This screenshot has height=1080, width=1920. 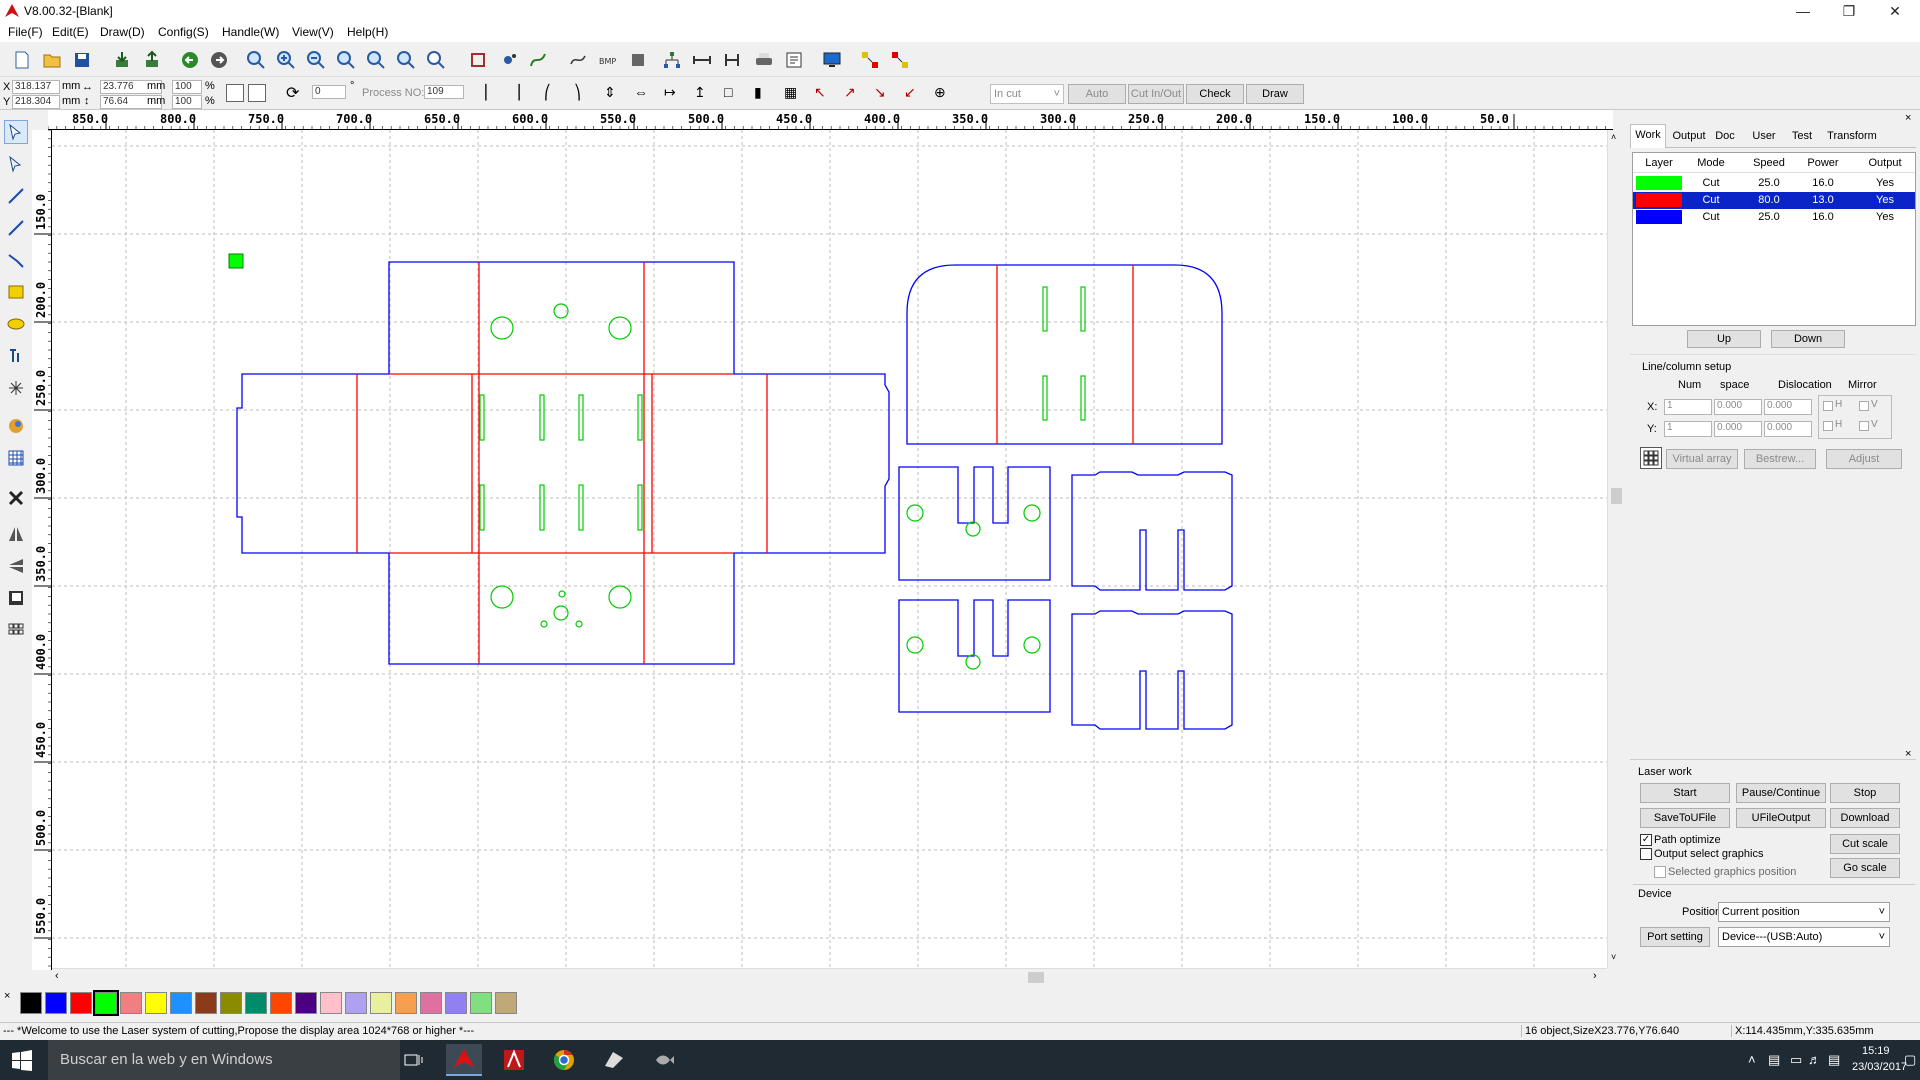 I want to click on palette-close-icon: ×, so click(x=7, y=996).